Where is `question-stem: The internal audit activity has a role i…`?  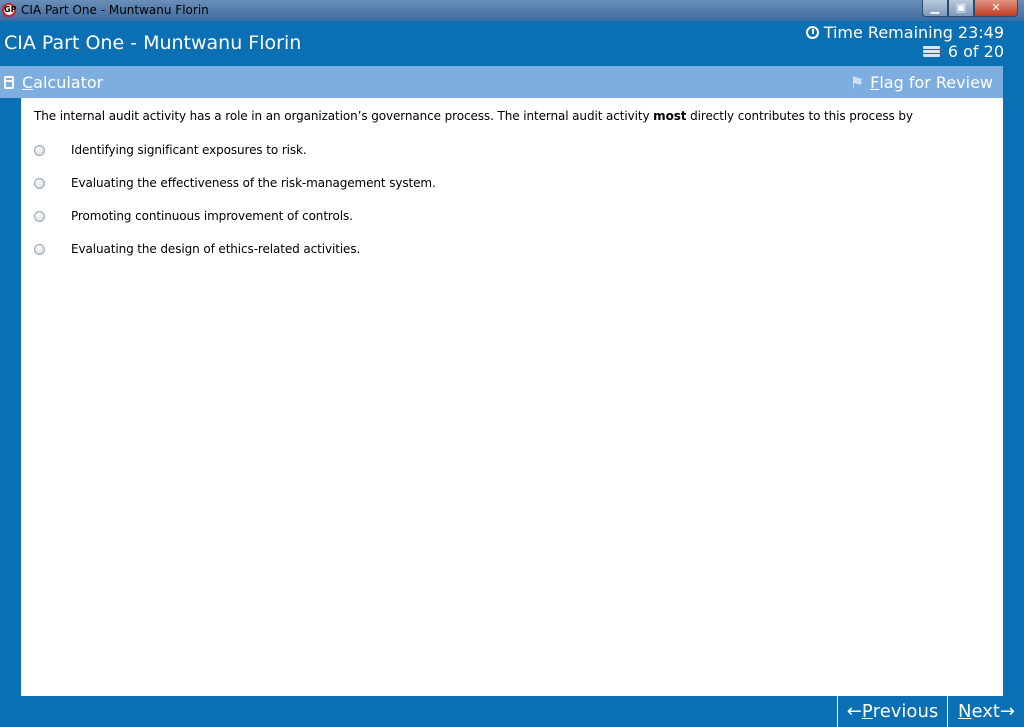
question-stem: The internal audit activity has a role i… is located at coordinates (473, 116).